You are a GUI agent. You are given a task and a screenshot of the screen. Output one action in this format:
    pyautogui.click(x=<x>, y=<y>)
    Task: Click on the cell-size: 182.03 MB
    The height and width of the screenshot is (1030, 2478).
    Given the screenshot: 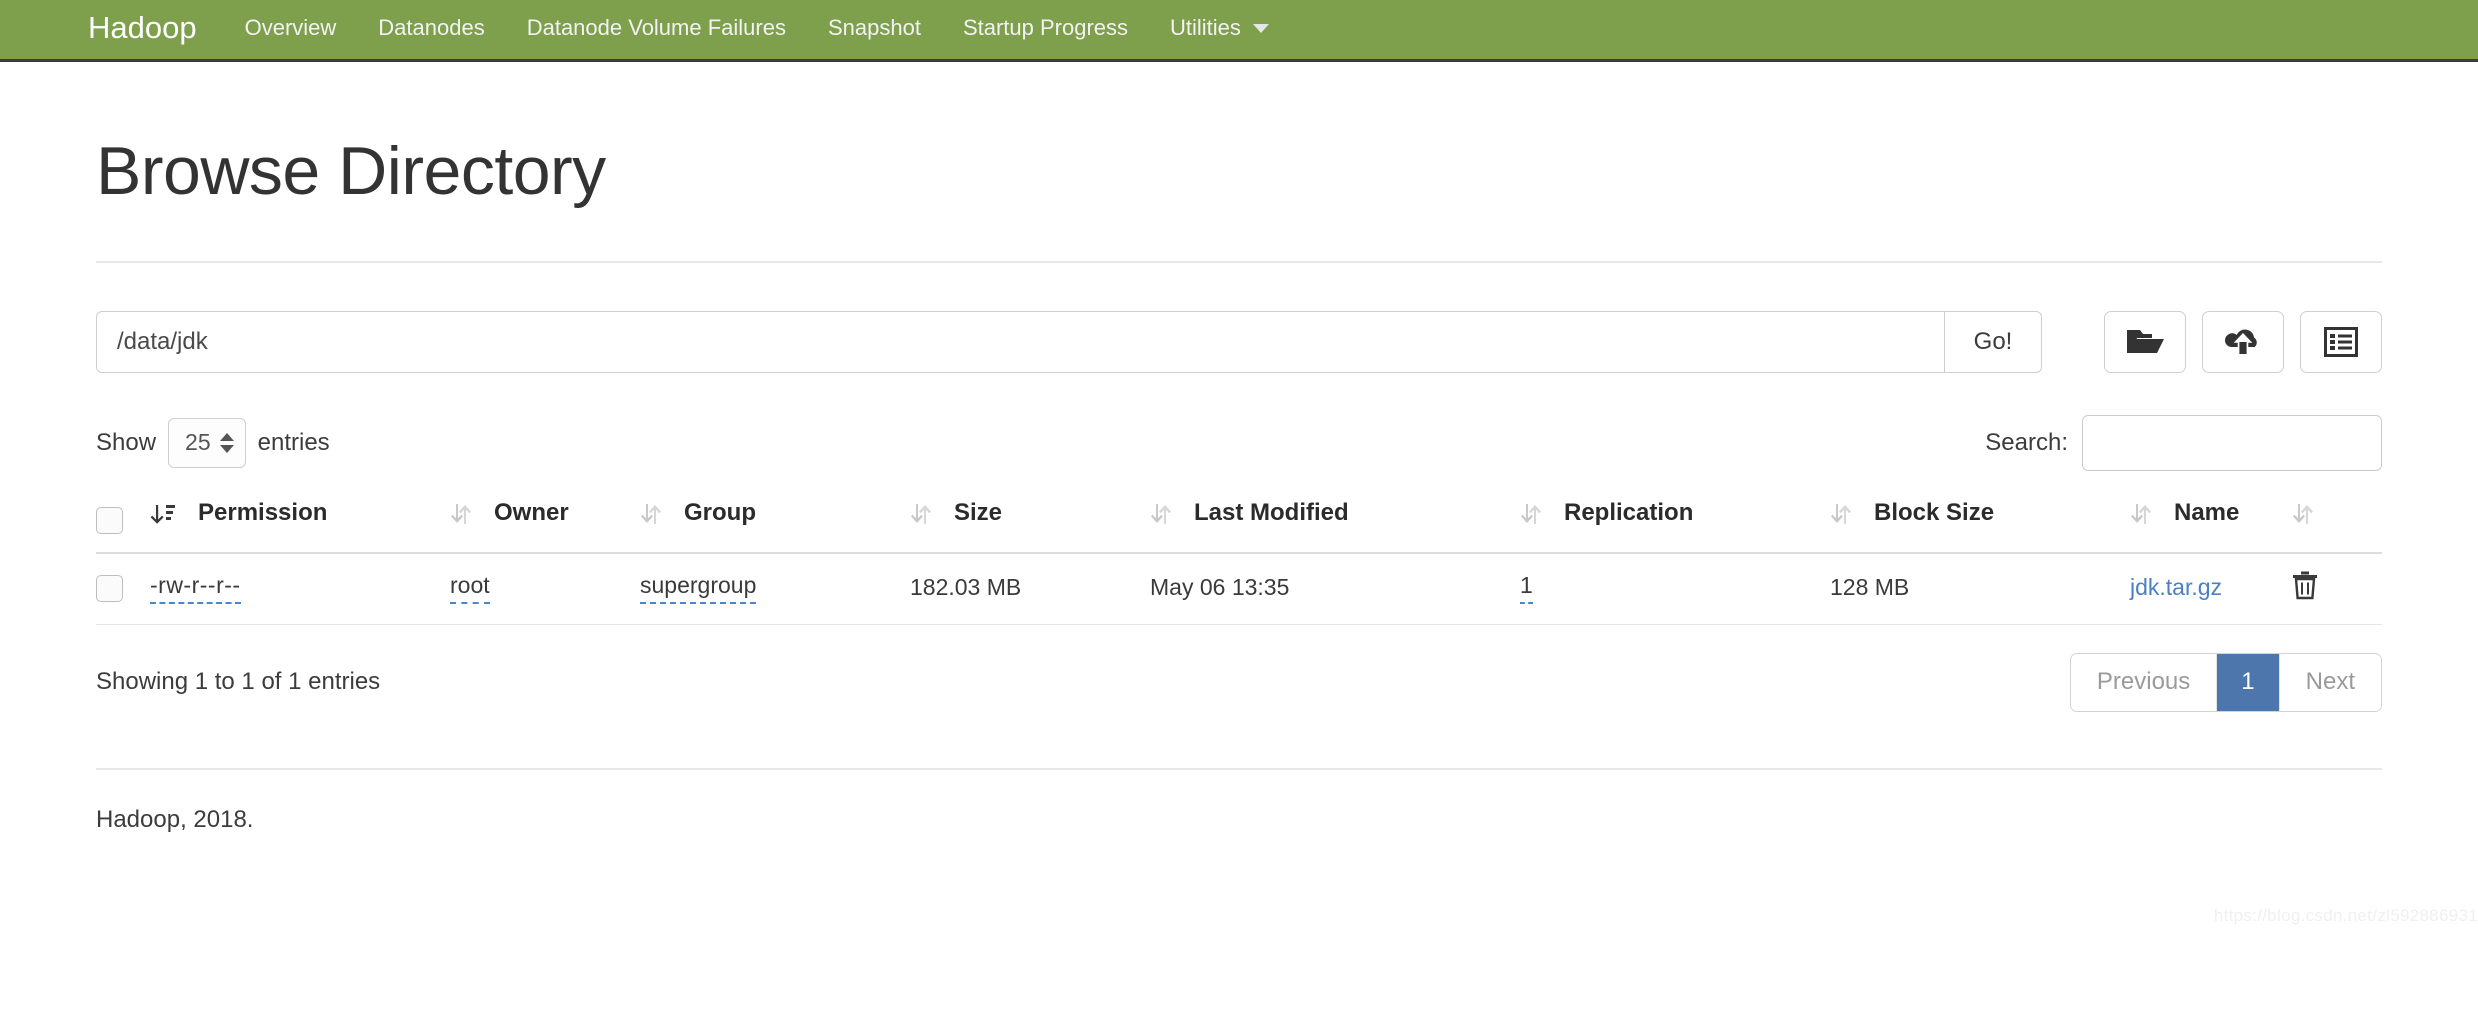 What is the action you would take?
    pyautogui.click(x=1030, y=588)
    